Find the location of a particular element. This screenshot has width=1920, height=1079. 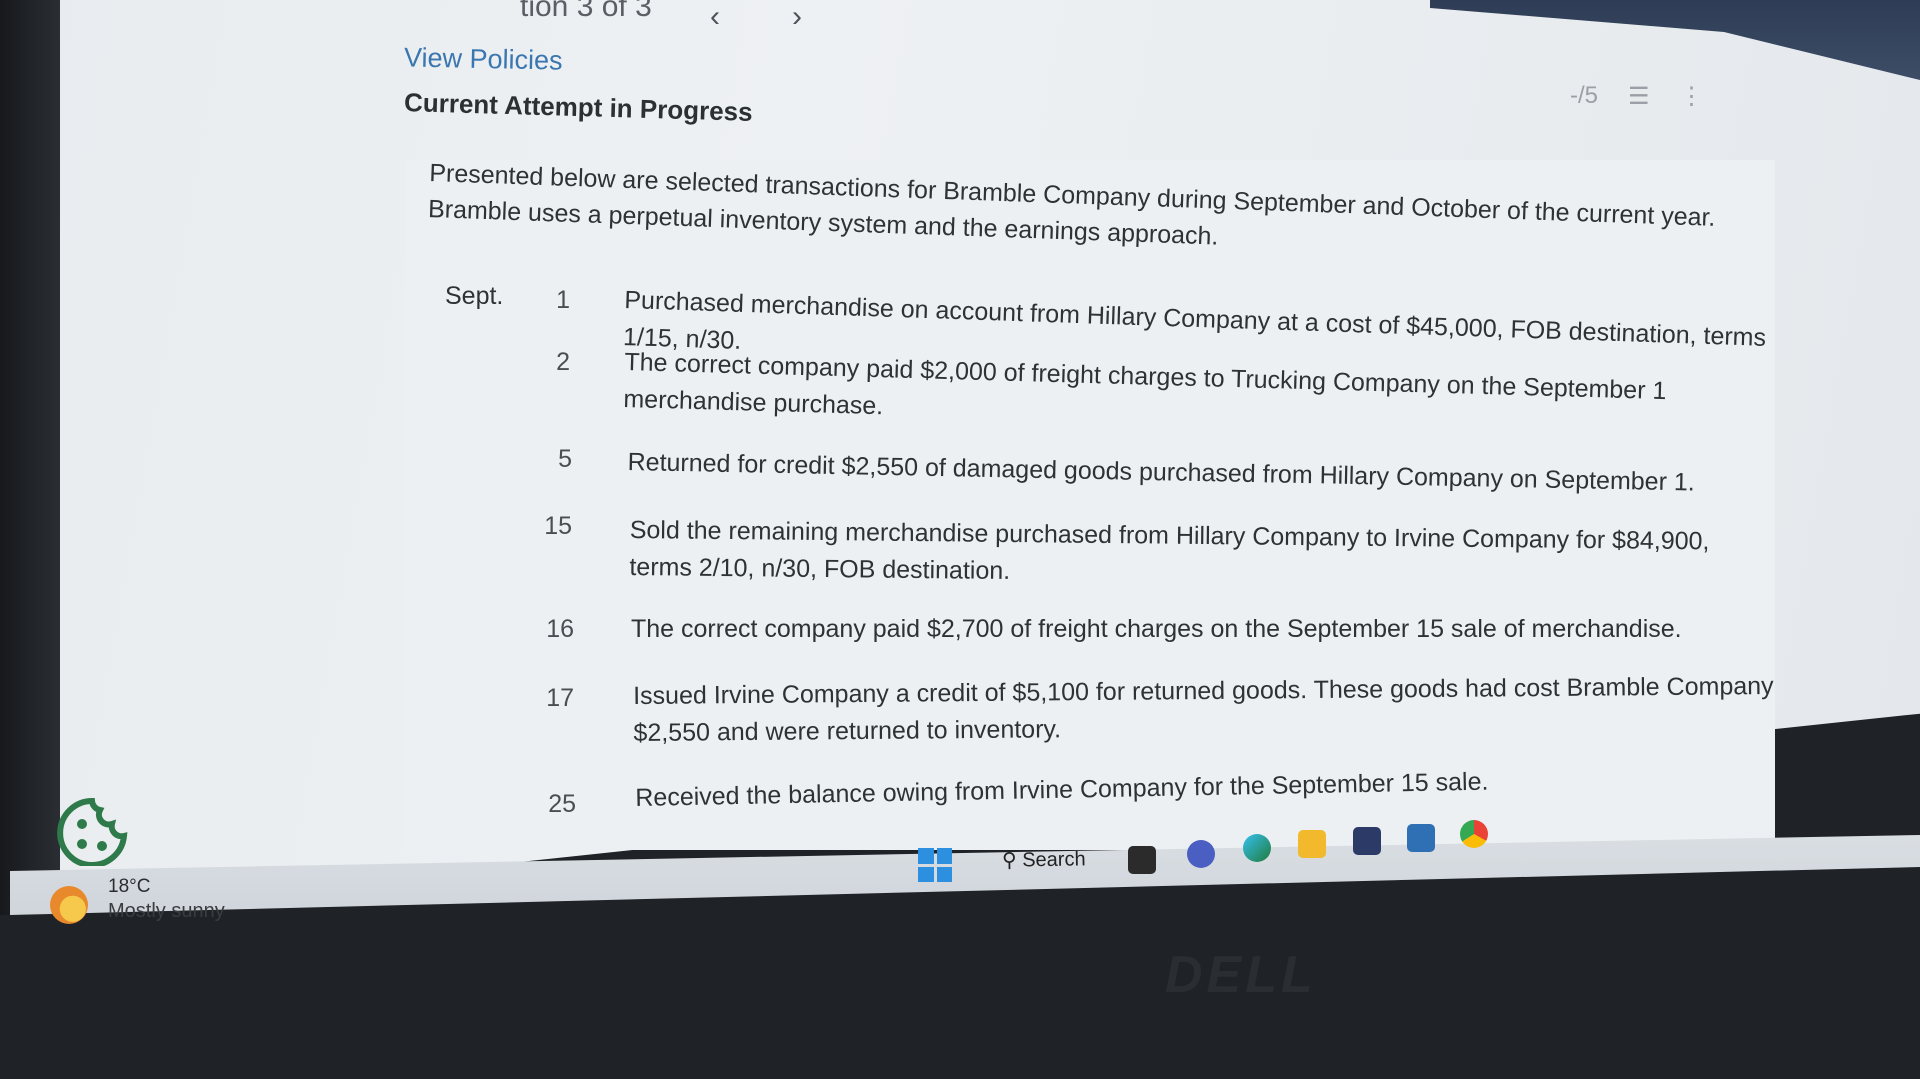

transaction-day: 17 is located at coordinates (560, 698).